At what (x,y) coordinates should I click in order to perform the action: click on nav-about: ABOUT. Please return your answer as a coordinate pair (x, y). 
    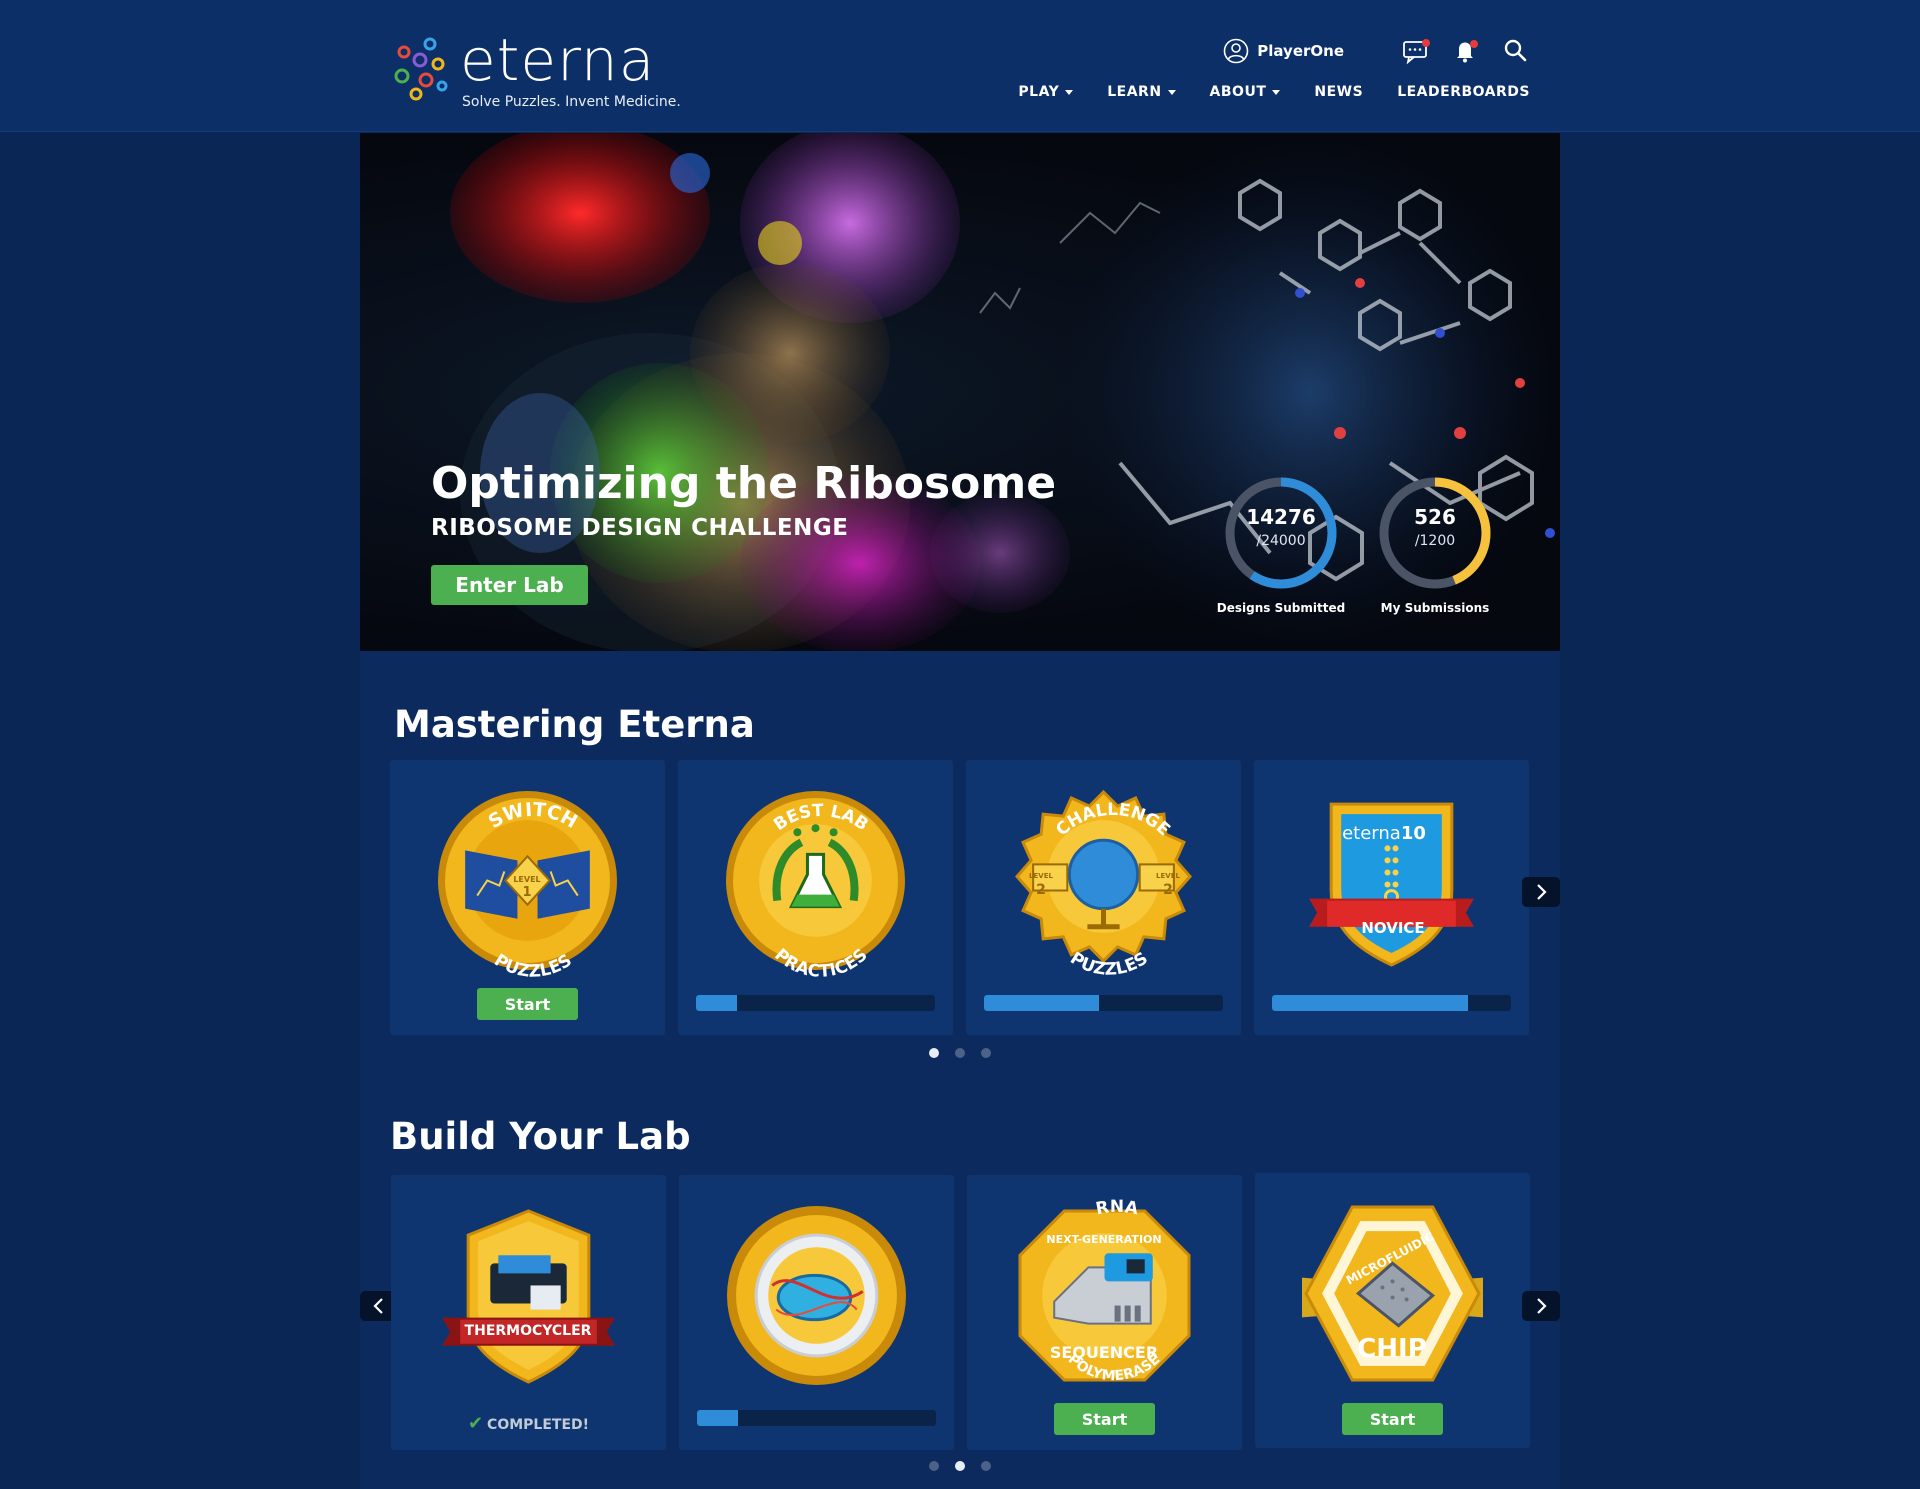
    Looking at the image, I should click on (1245, 92).